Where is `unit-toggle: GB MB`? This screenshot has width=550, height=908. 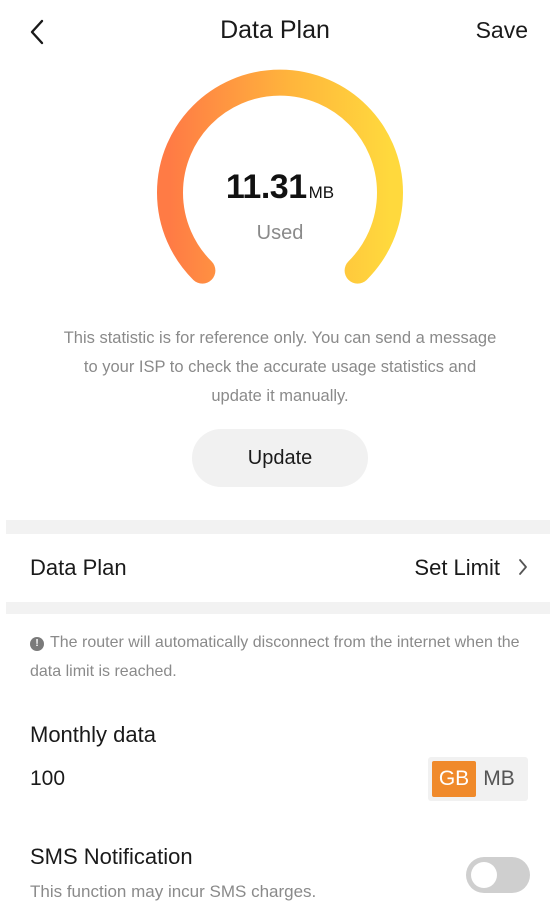
unit-toggle: GB MB is located at coordinates (478, 779).